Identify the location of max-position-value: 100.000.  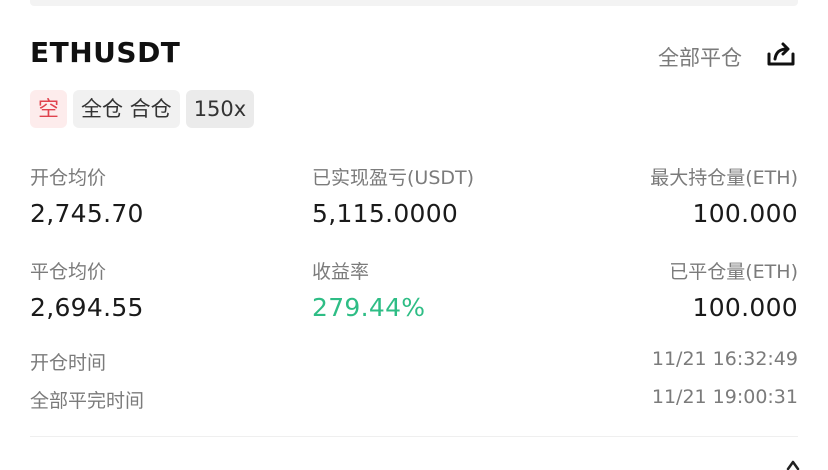
(745, 213).